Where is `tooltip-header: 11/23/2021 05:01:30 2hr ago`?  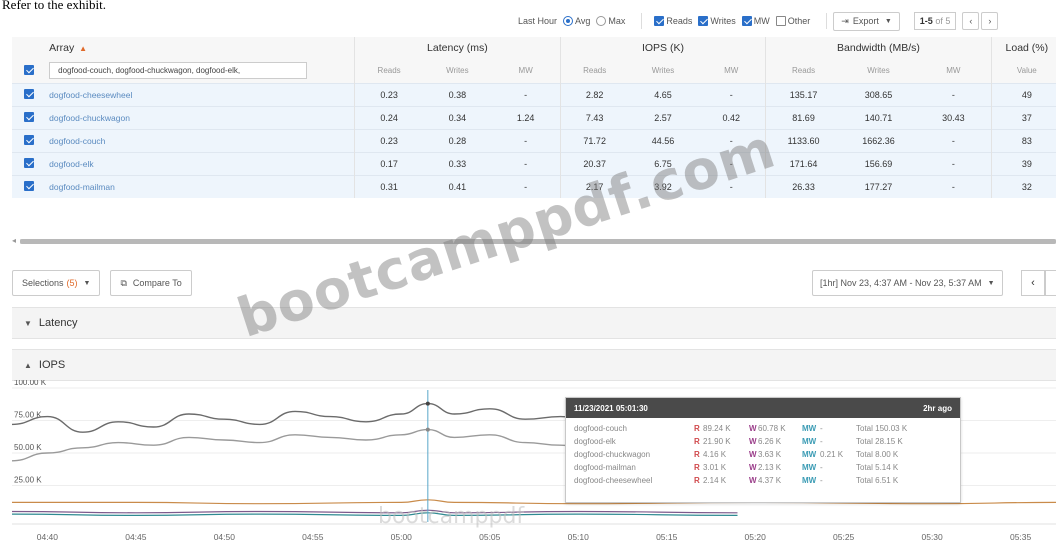 tooltip-header: 11/23/2021 05:01:30 2hr ago is located at coordinates (763, 408).